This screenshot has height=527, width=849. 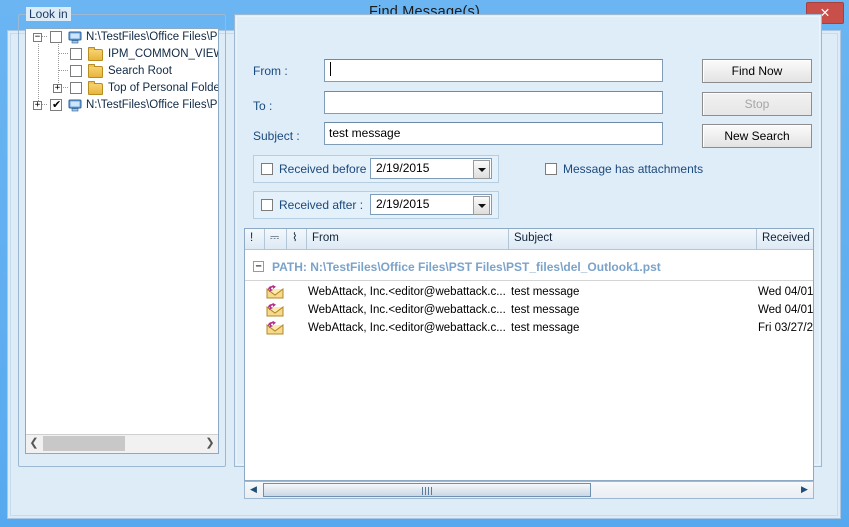 I want to click on results-header: ! ⎓ ⌇ From Subject Received, so click(x=529, y=239).